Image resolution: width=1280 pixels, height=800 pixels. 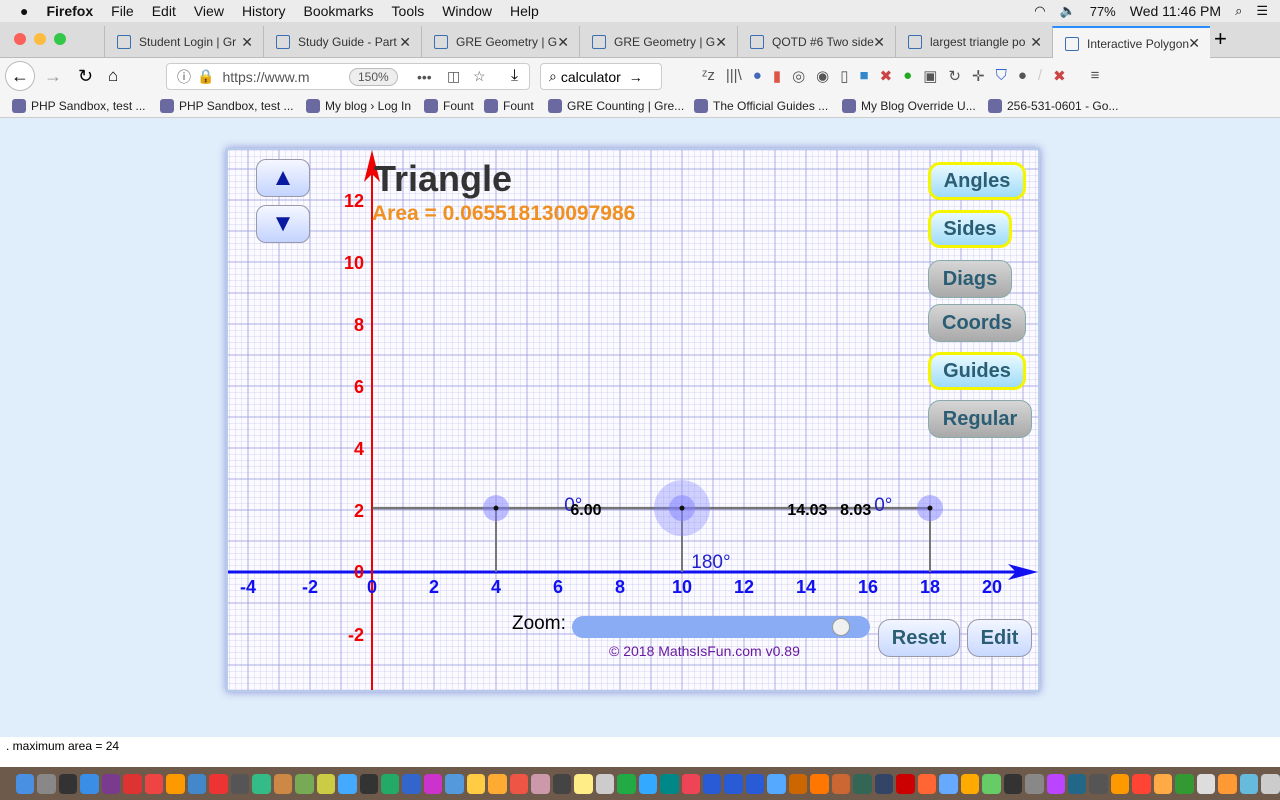 I want to click on menu-file: File, so click(x=122, y=11).